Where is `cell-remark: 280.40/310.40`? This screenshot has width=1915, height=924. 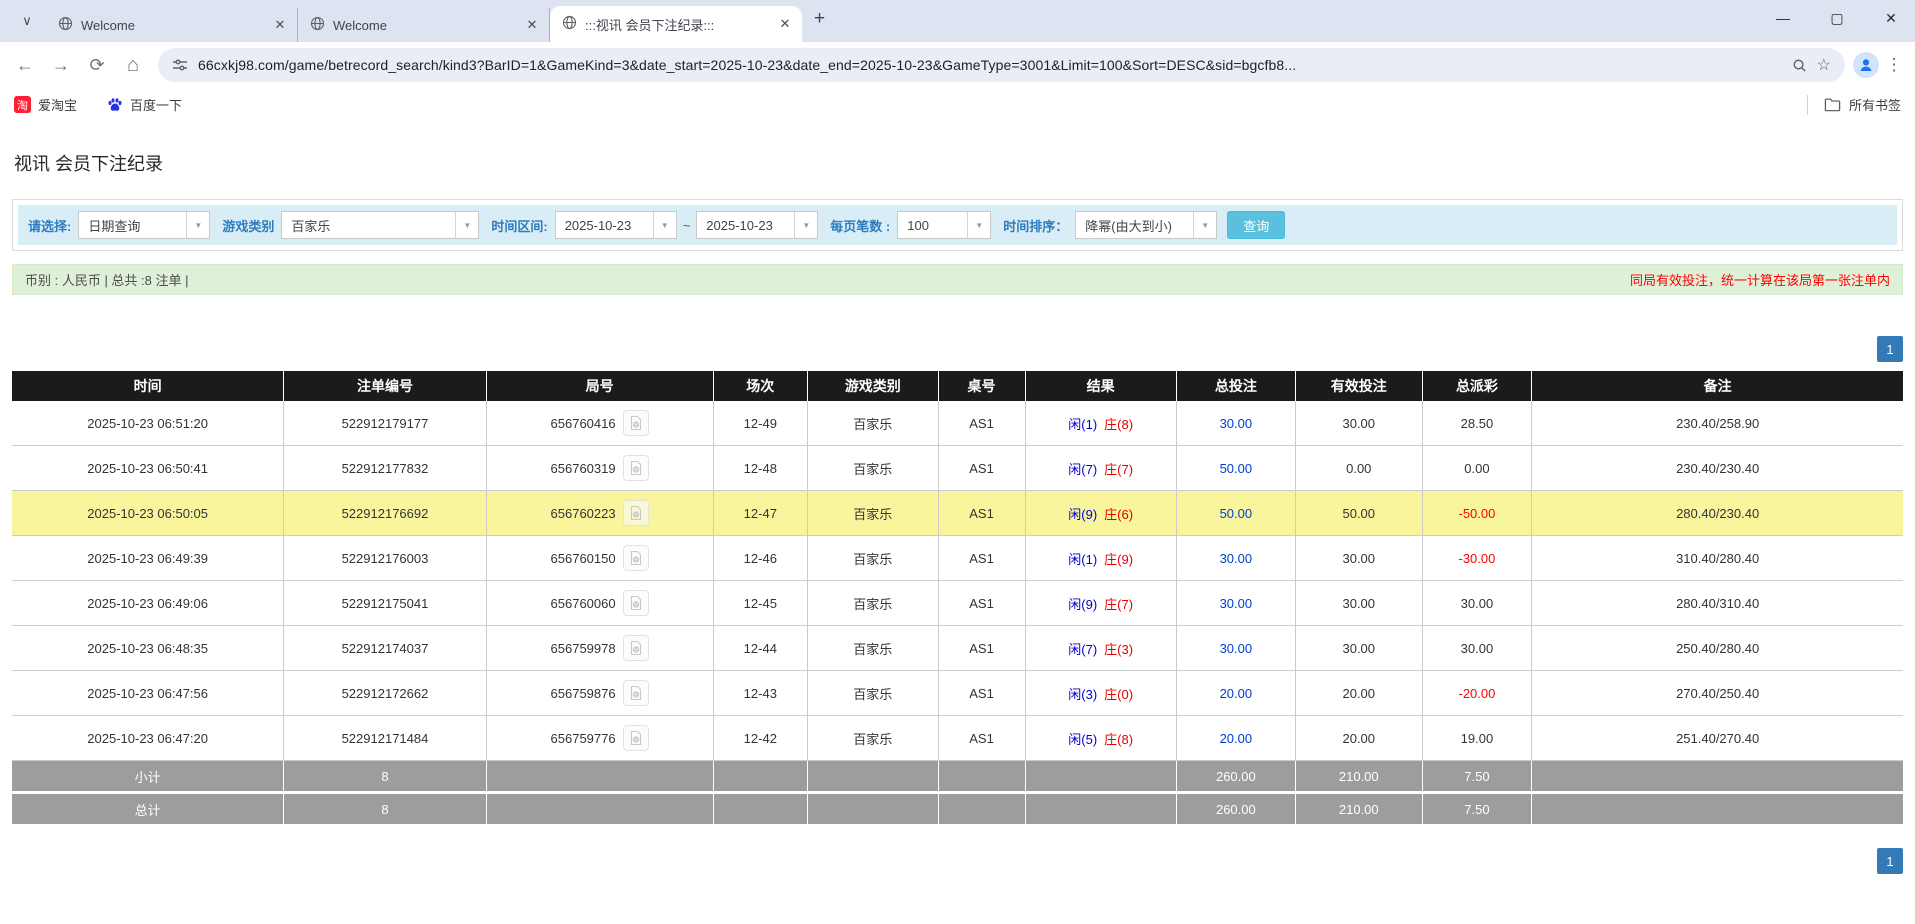
cell-remark: 280.40/310.40 is located at coordinates (1718, 603).